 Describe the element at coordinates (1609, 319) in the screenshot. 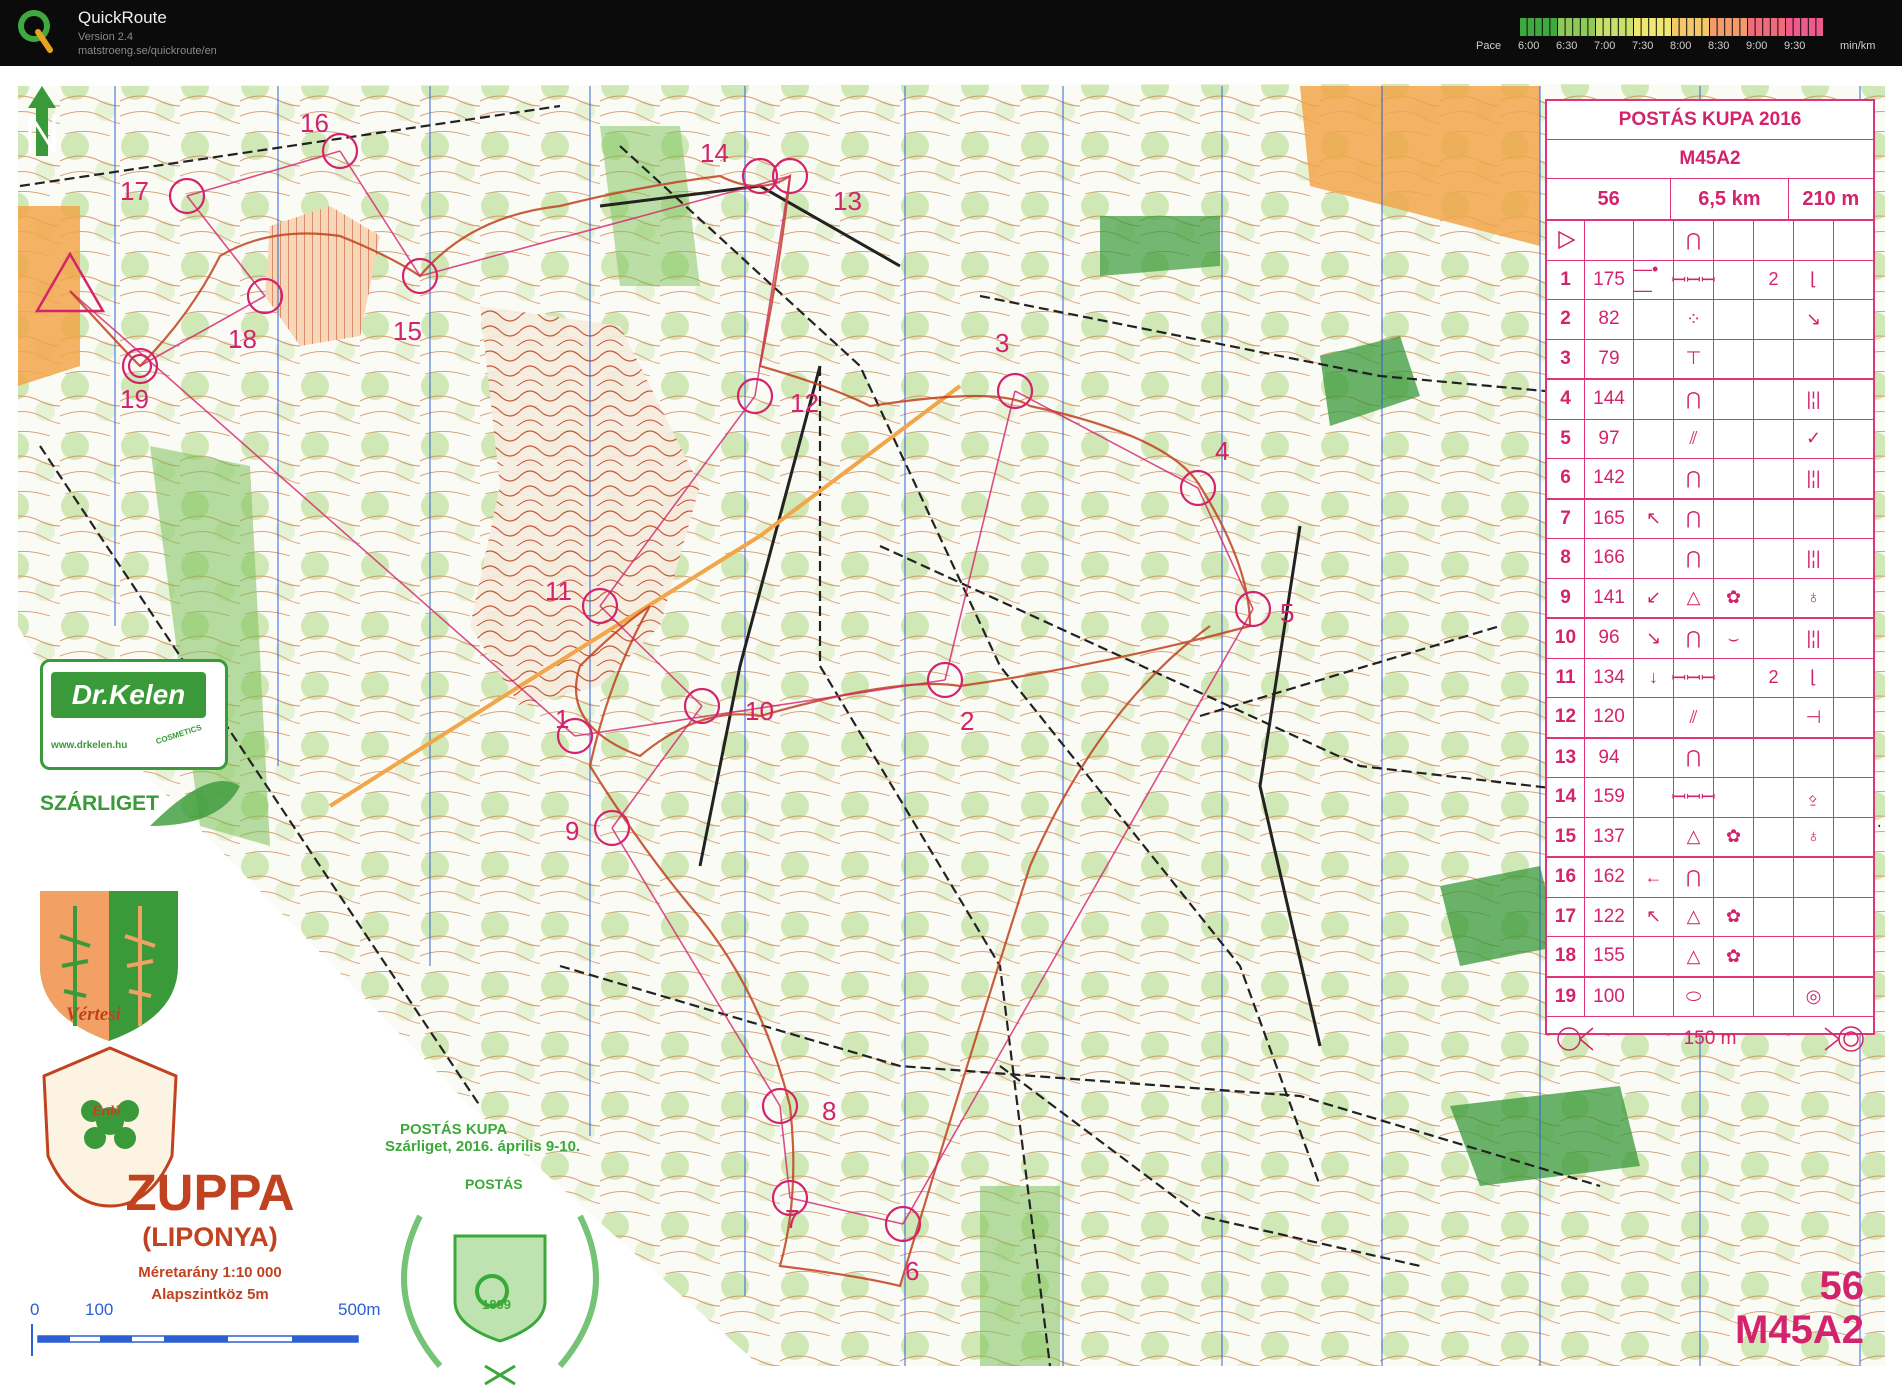

I see `control-code: 82` at that location.